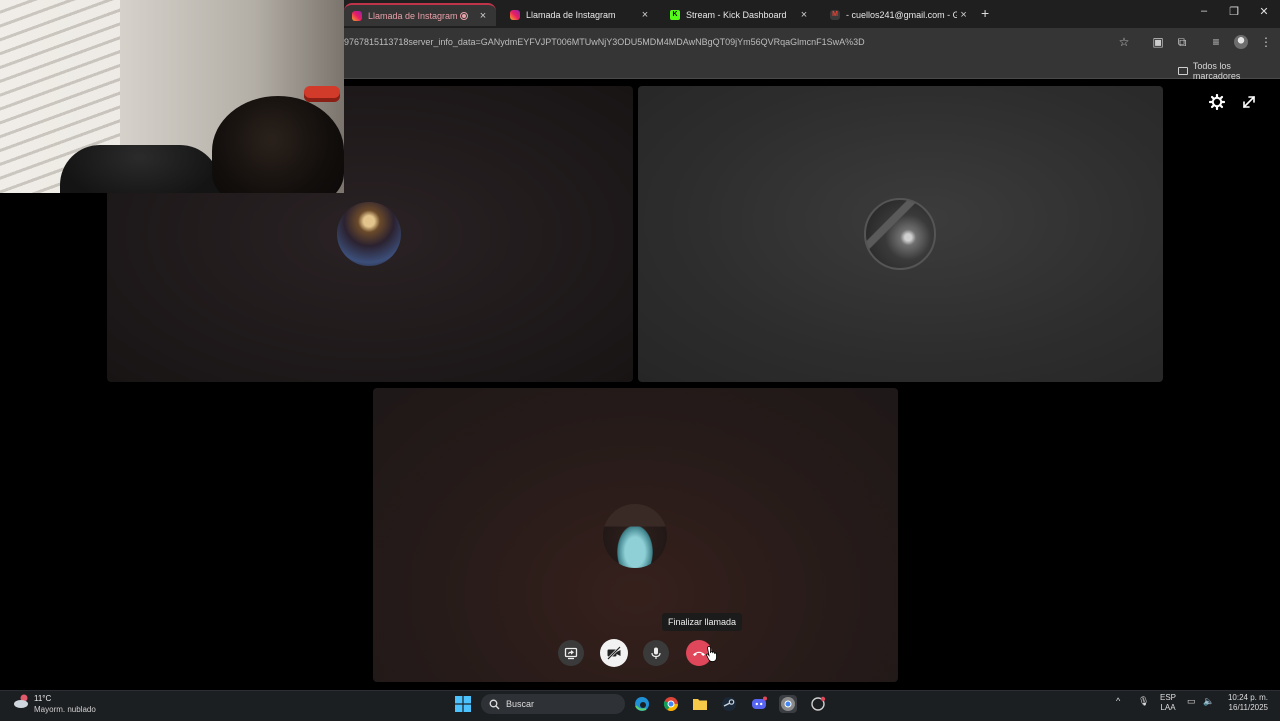 The height and width of the screenshot is (721, 1280). What do you see at coordinates (1247, 697) in the screenshot?
I see `clock-time: 10:24 p. m.` at bounding box center [1247, 697].